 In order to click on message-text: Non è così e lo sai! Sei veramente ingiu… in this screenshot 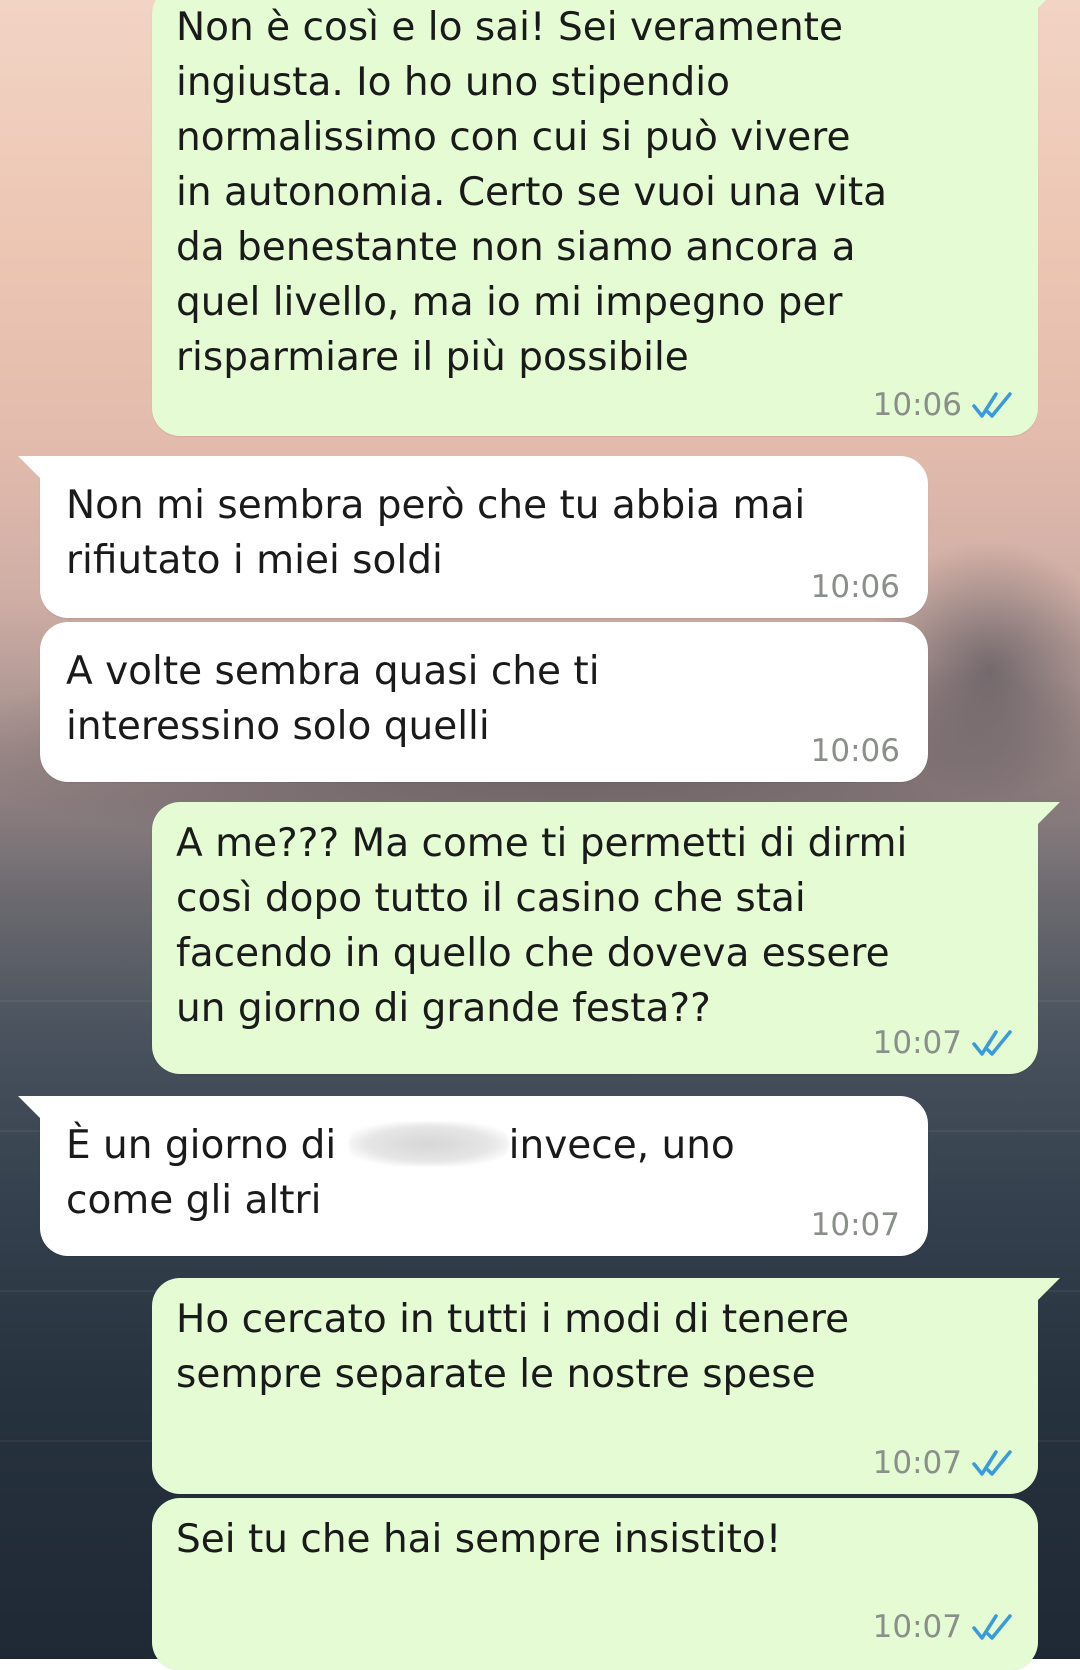, I will do `click(532, 192)`.